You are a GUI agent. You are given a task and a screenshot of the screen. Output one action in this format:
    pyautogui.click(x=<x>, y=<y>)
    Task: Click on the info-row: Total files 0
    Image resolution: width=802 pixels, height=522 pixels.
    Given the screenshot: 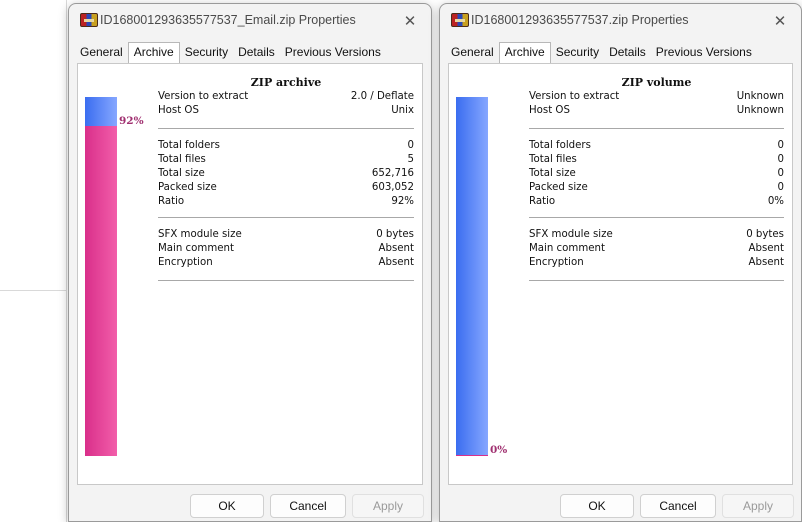 What is the action you would take?
    pyautogui.click(x=656, y=160)
    